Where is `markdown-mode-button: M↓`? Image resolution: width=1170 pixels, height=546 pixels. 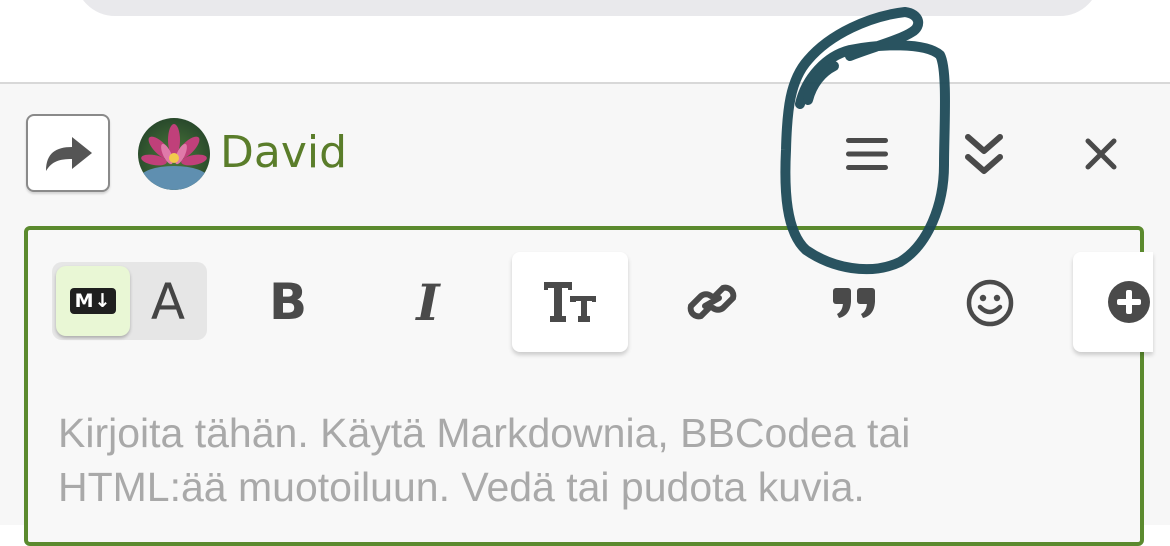 markdown-mode-button: M↓ is located at coordinates (93, 301).